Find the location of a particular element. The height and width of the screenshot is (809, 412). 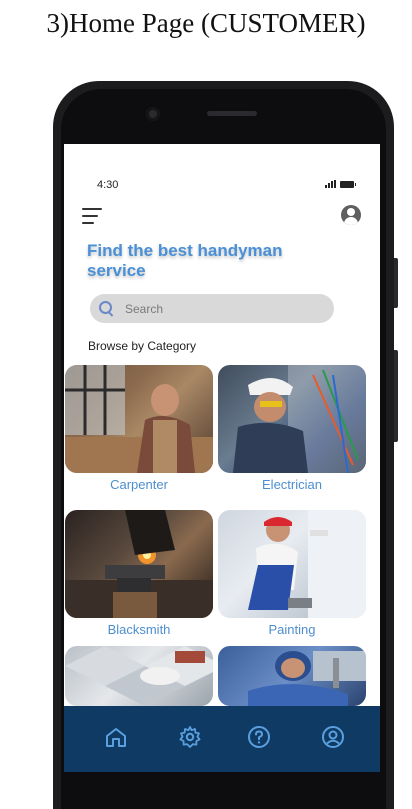

volume-button is located at coordinates (396, 283).